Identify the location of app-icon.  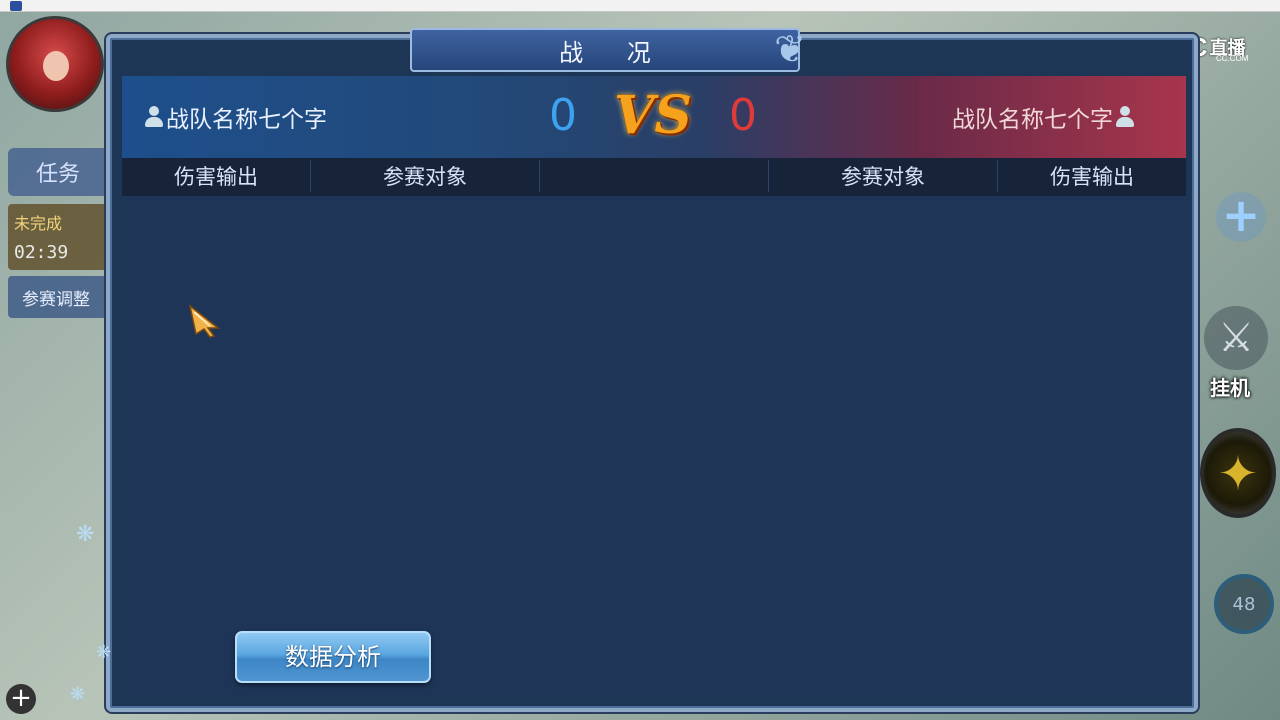
(16, 6).